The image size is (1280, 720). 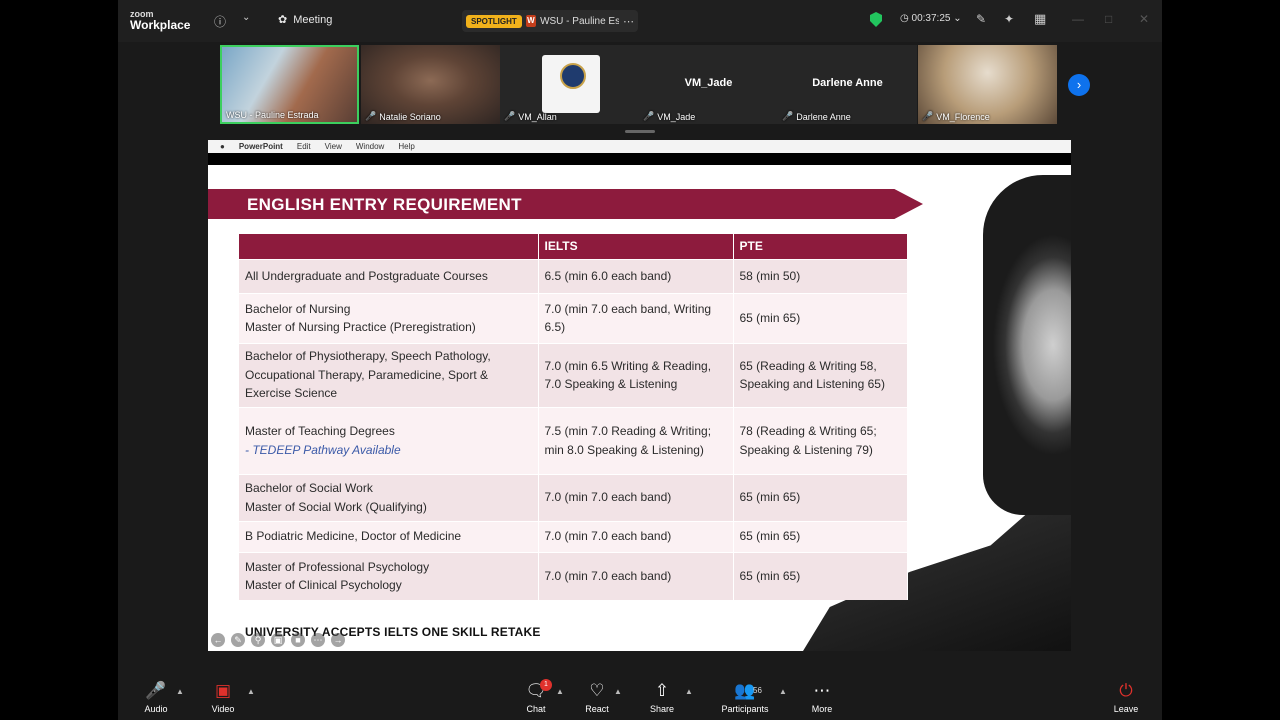 What do you see at coordinates (1027, 345) in the screenshot?
I see `model-photo` at bounding box center [1027, 345].